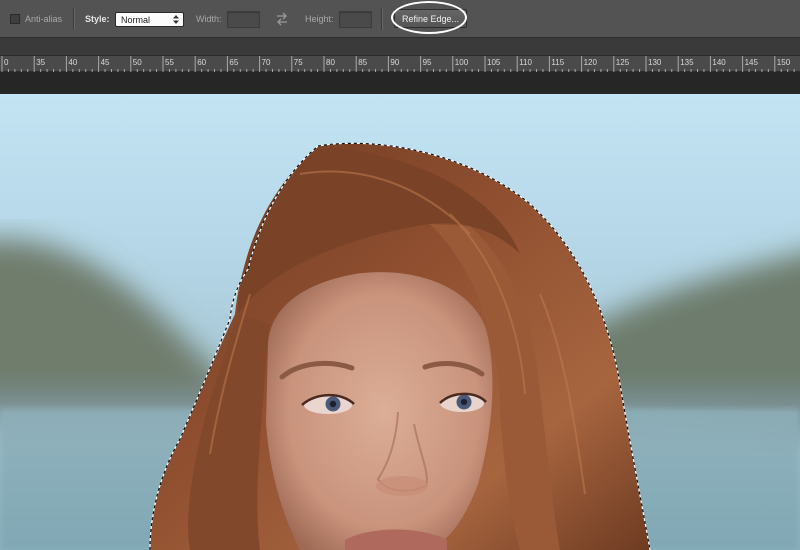 Image resolution: width=800 pixels, height=550 pixels. Describe the element at coordinates (298, 62) in the screenshot. I see `ruler-tick-label: 75` at that location.